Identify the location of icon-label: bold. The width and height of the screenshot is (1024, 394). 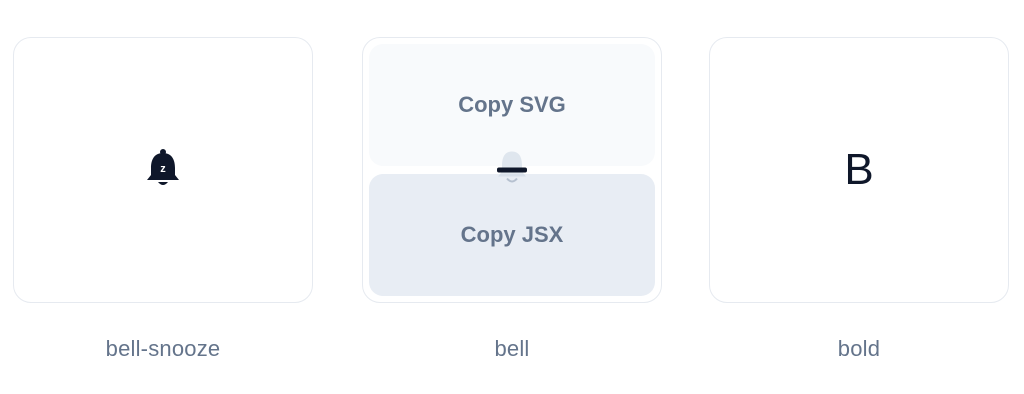
(859, 348).